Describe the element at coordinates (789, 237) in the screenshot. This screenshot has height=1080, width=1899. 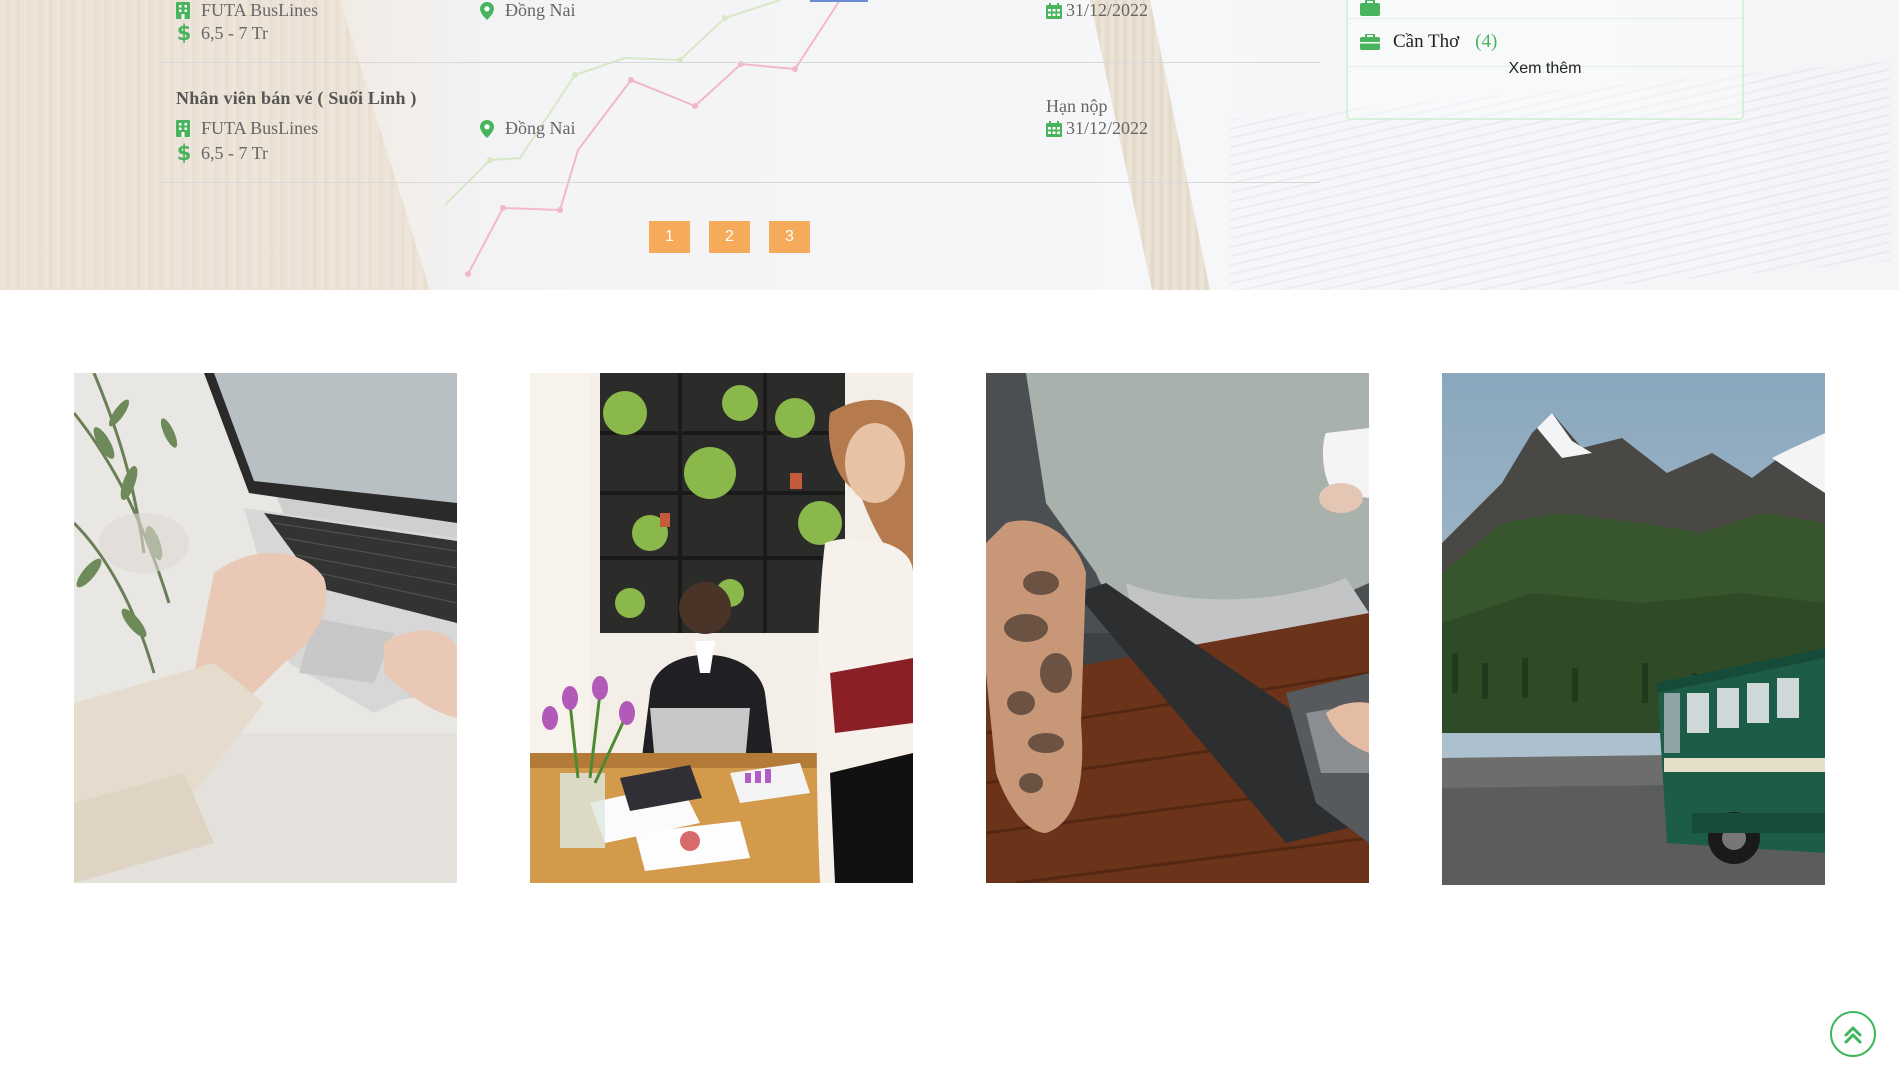
I see `page-button-3: 3` at that location.